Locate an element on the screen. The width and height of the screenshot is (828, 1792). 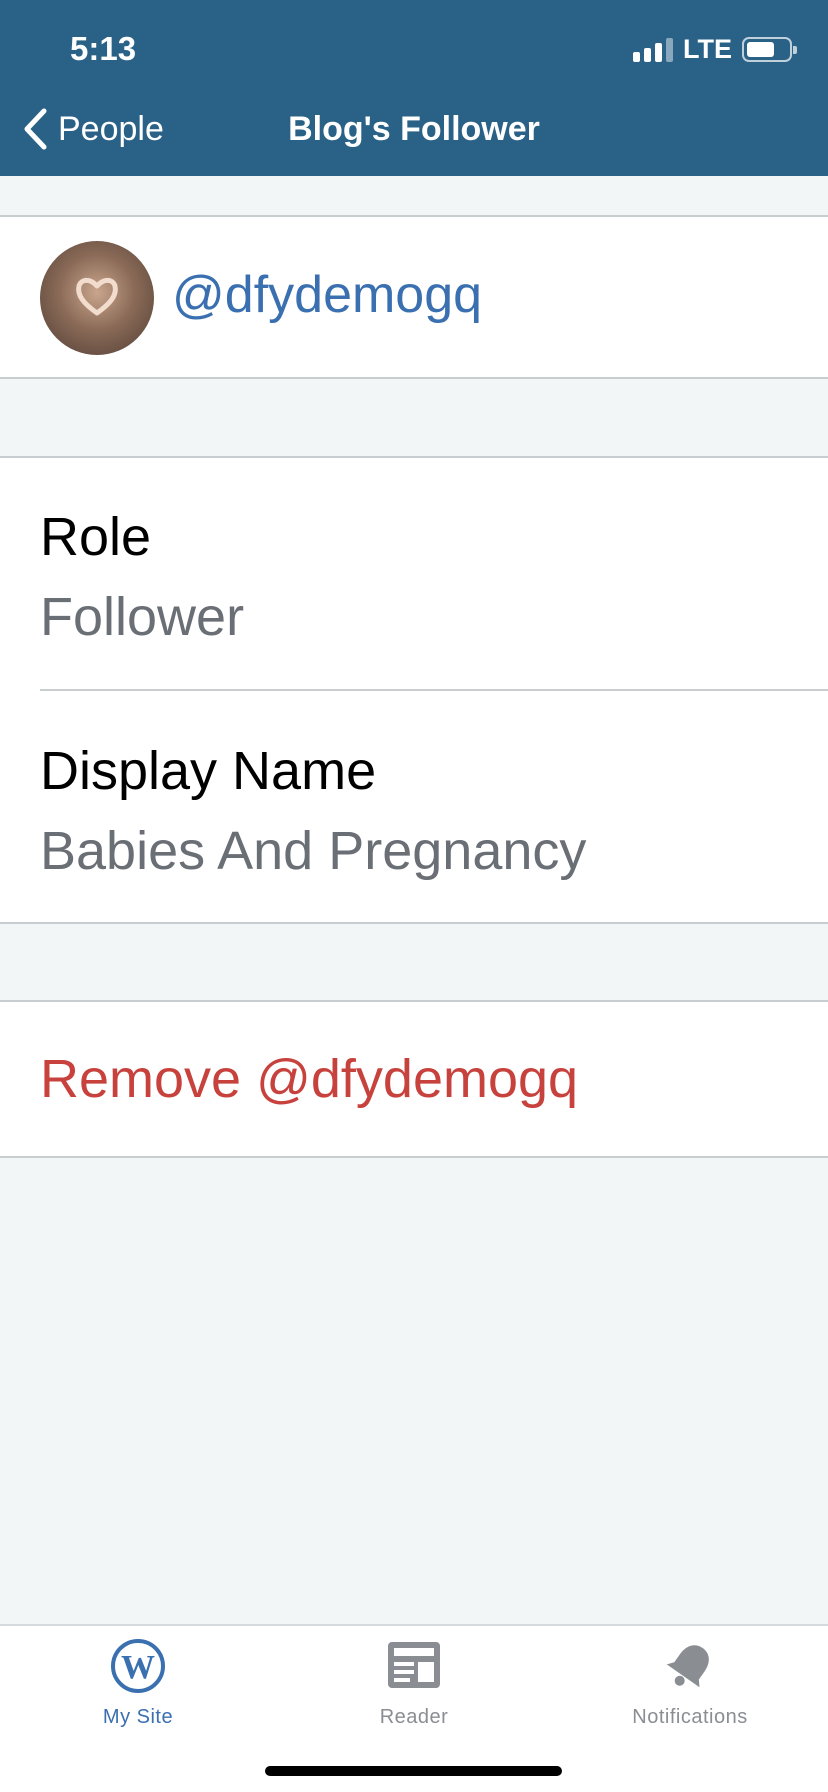
role-row: Role Follower is located at coordinates (434, 577).